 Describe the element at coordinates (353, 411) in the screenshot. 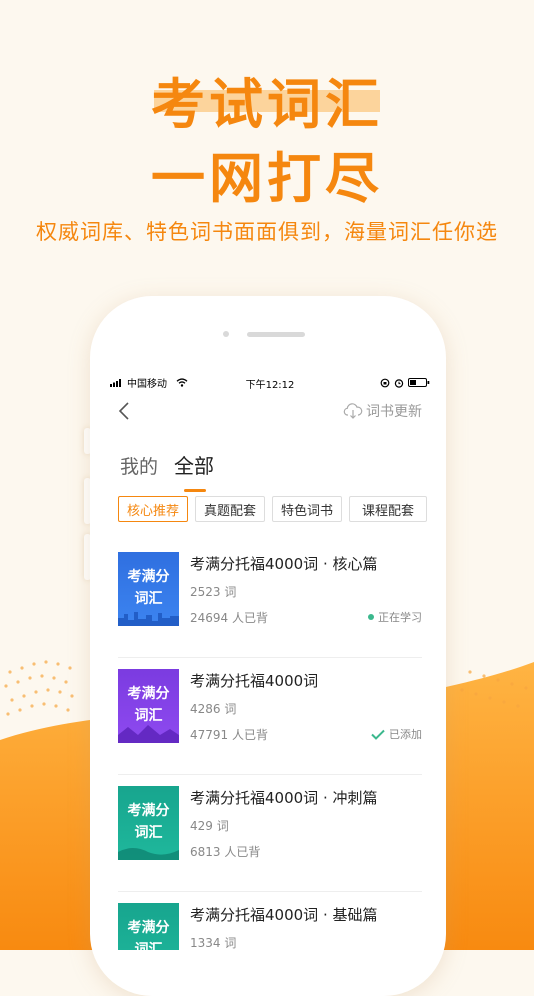

I see `cloud-download-icon` at that location.